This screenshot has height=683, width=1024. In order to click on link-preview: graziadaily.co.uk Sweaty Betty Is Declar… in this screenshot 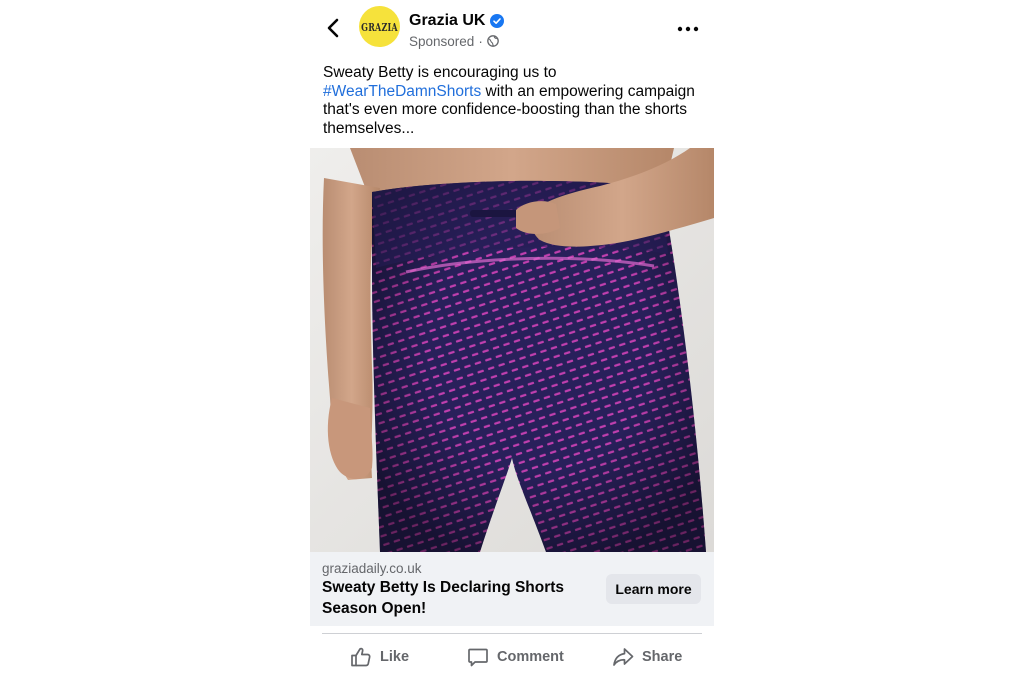, I will do `click(512, 589)`.